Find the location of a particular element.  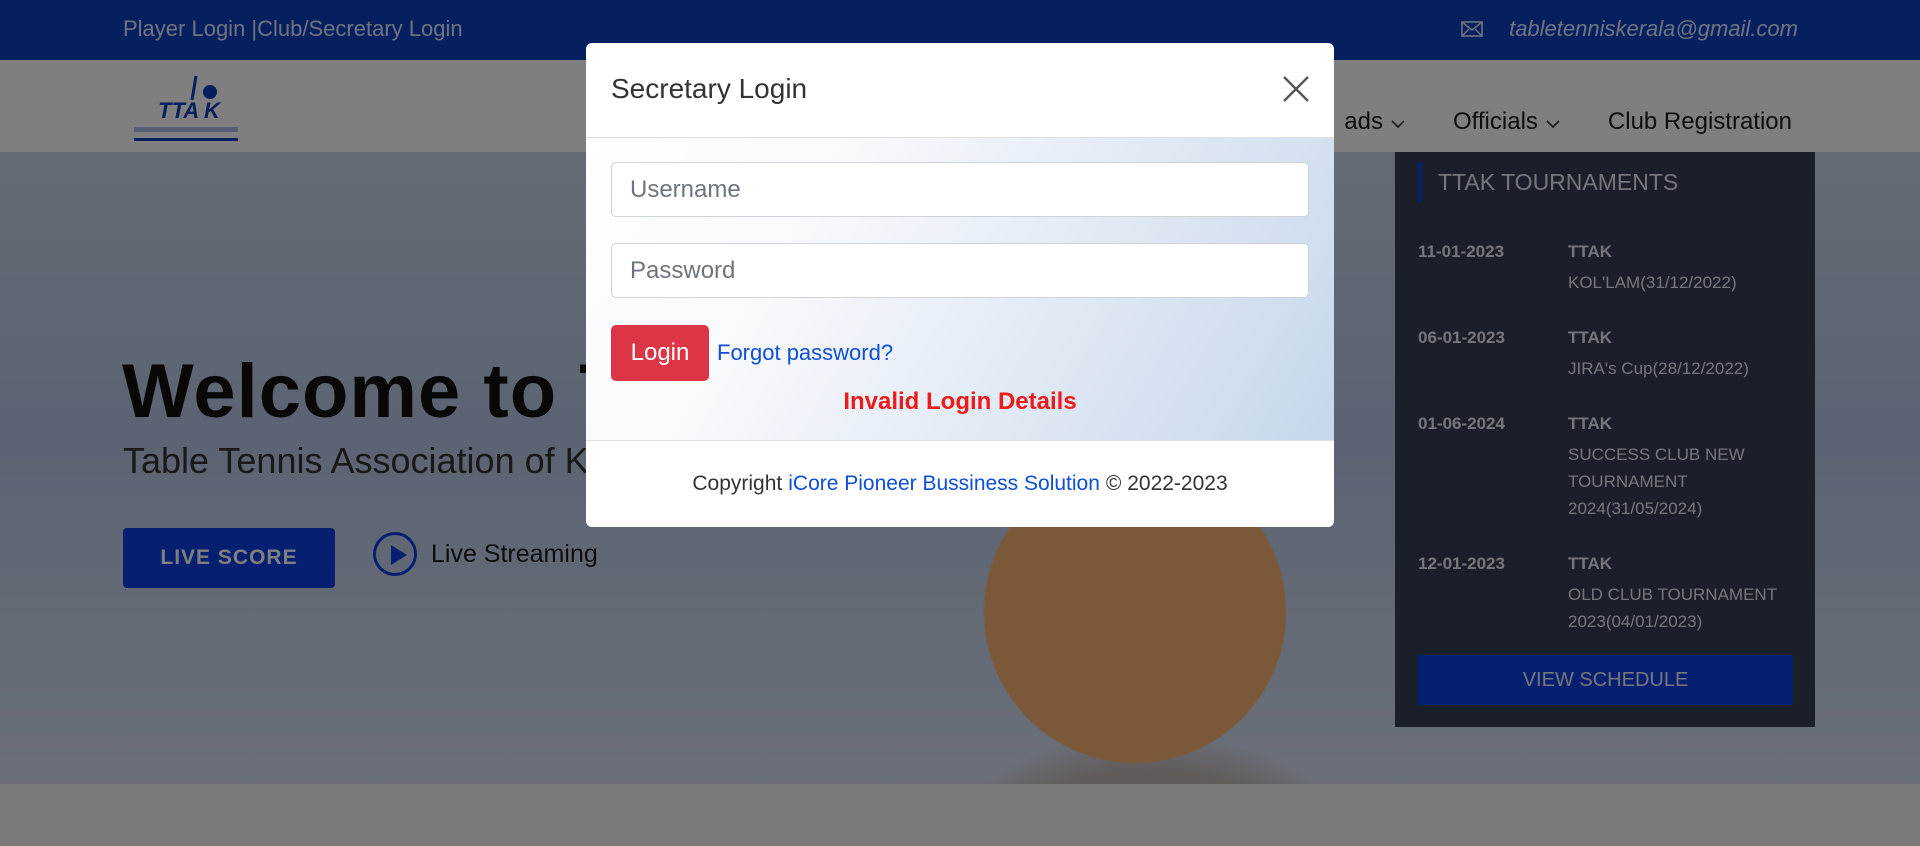

username-input is located at coordinates (960, 189).